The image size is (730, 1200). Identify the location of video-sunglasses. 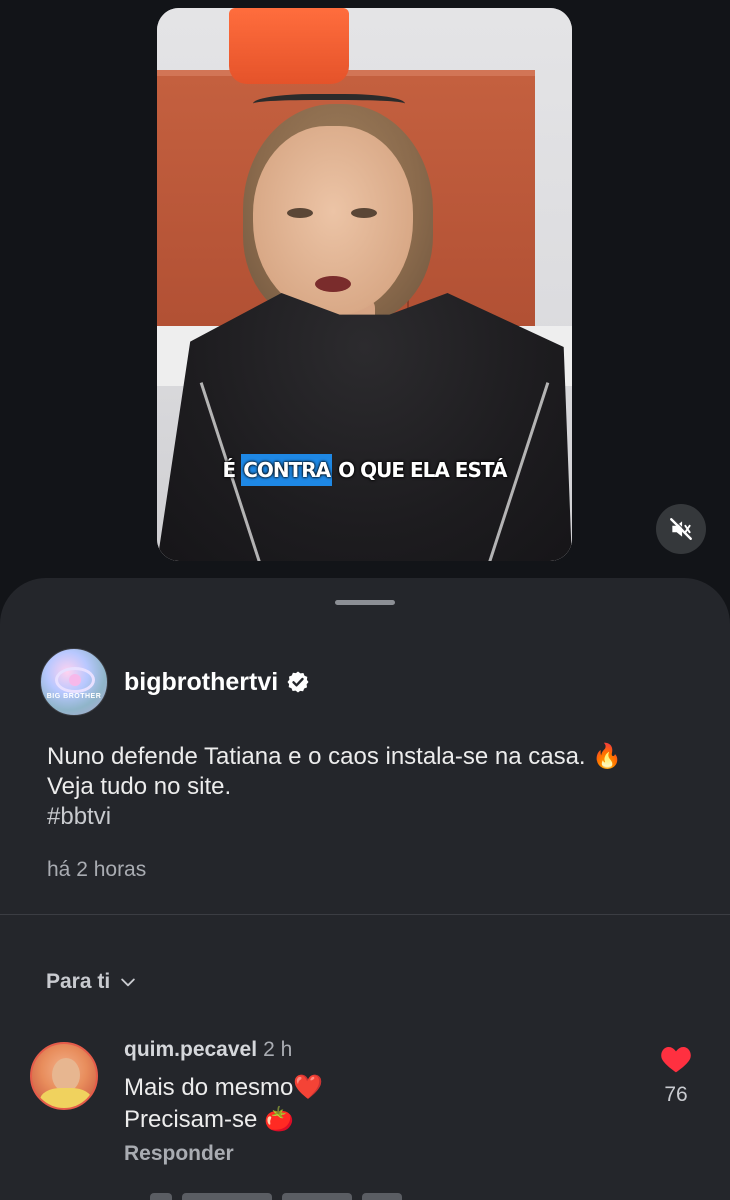
(329, 106).